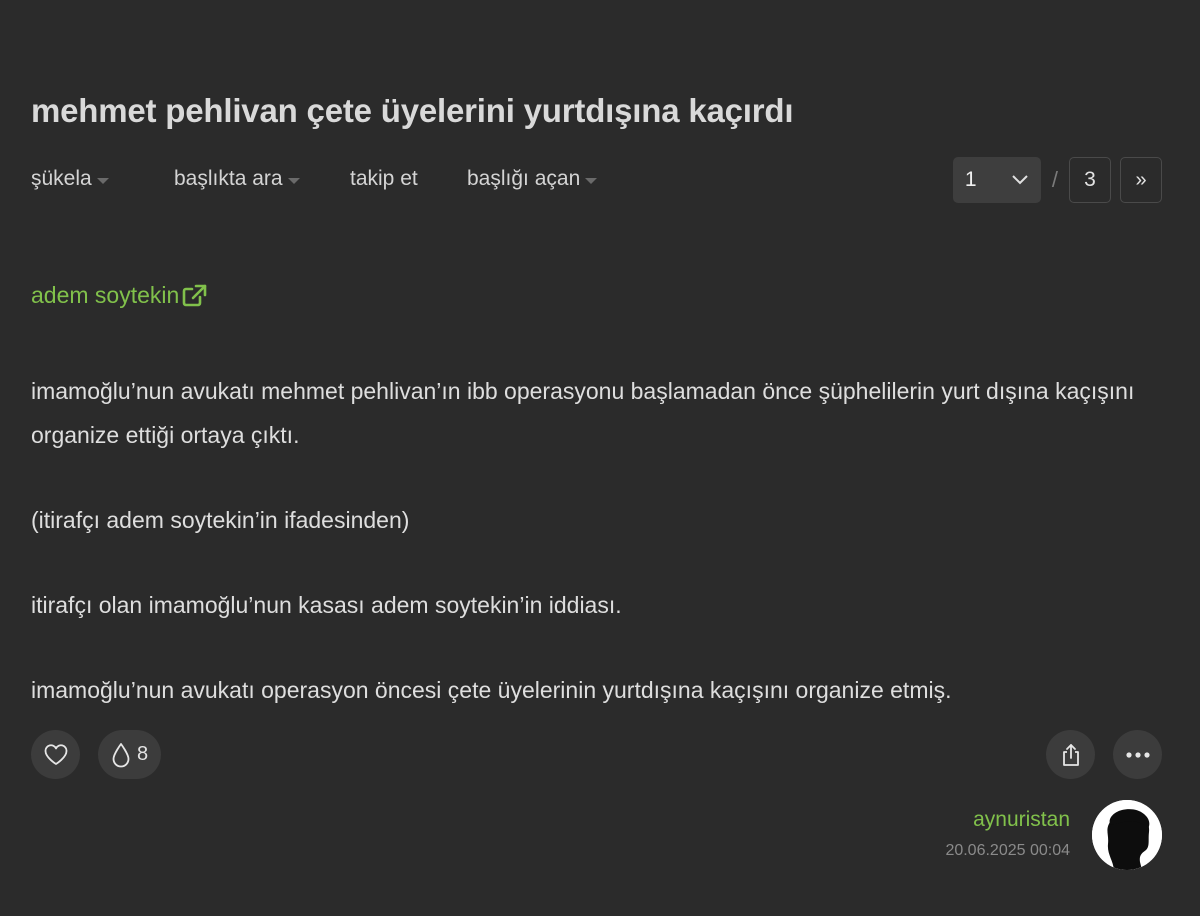  I want to click on nav-search-in-topic: başlıkta ara, so click(262, 179).